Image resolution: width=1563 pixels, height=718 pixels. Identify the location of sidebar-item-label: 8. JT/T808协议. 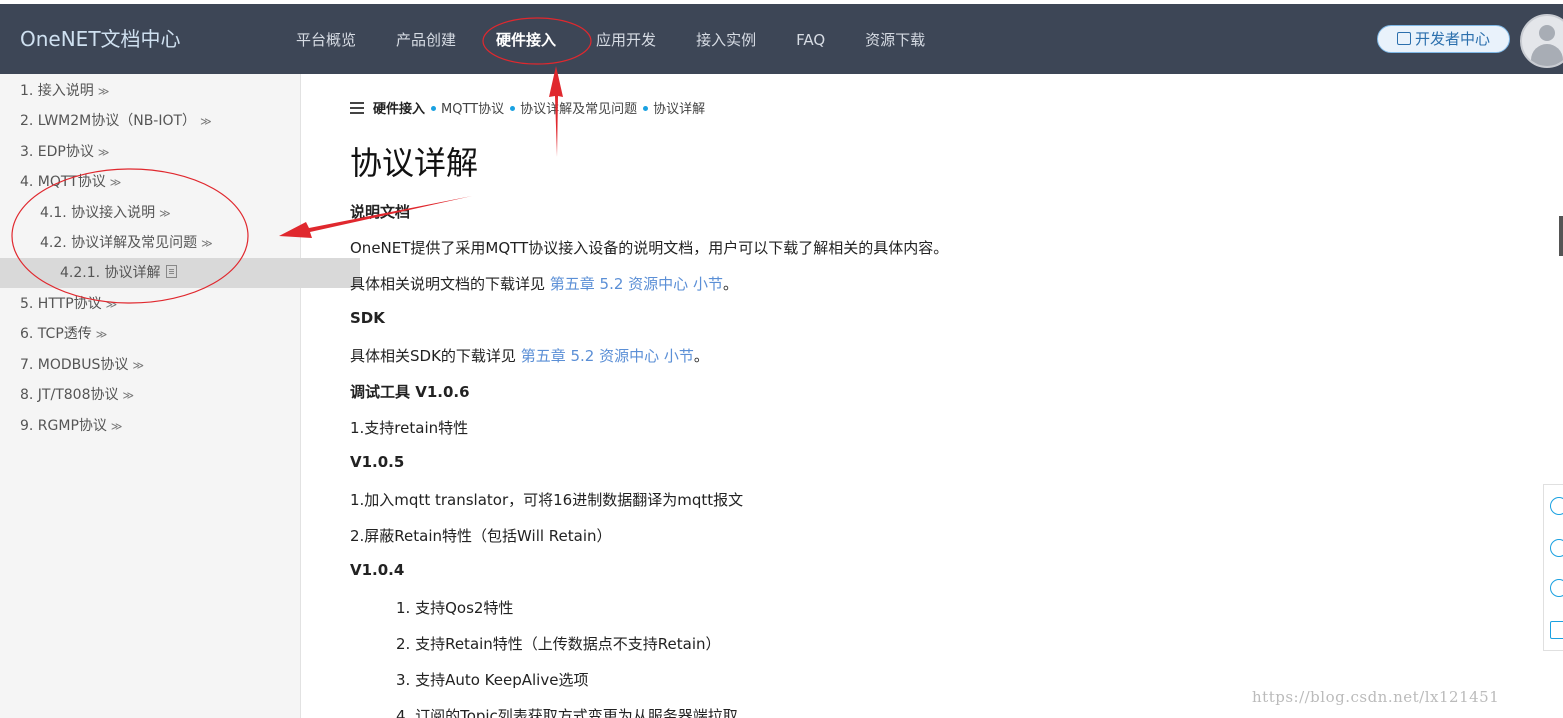
(69, 395).